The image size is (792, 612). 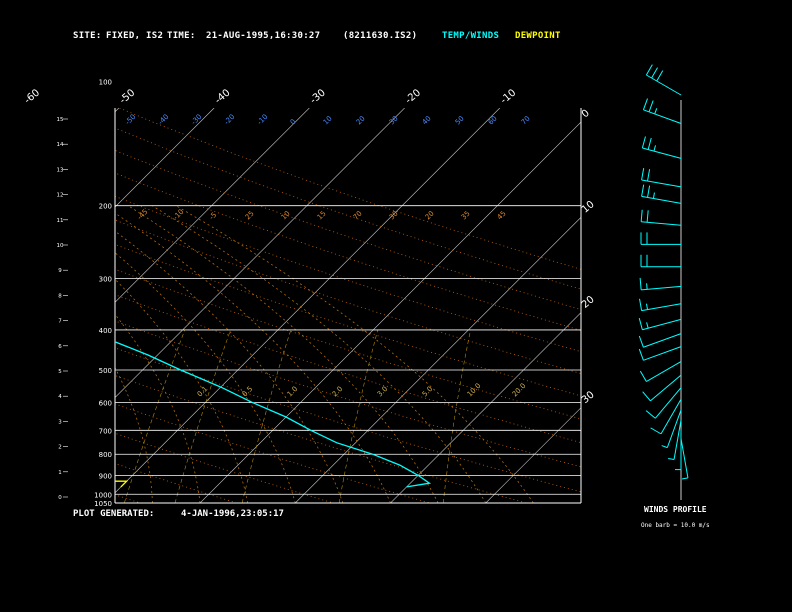 What do you see at coordinates (105, 279) in the screenshot?
I see `pressure-label: 300` at bounding box center [105, 279].